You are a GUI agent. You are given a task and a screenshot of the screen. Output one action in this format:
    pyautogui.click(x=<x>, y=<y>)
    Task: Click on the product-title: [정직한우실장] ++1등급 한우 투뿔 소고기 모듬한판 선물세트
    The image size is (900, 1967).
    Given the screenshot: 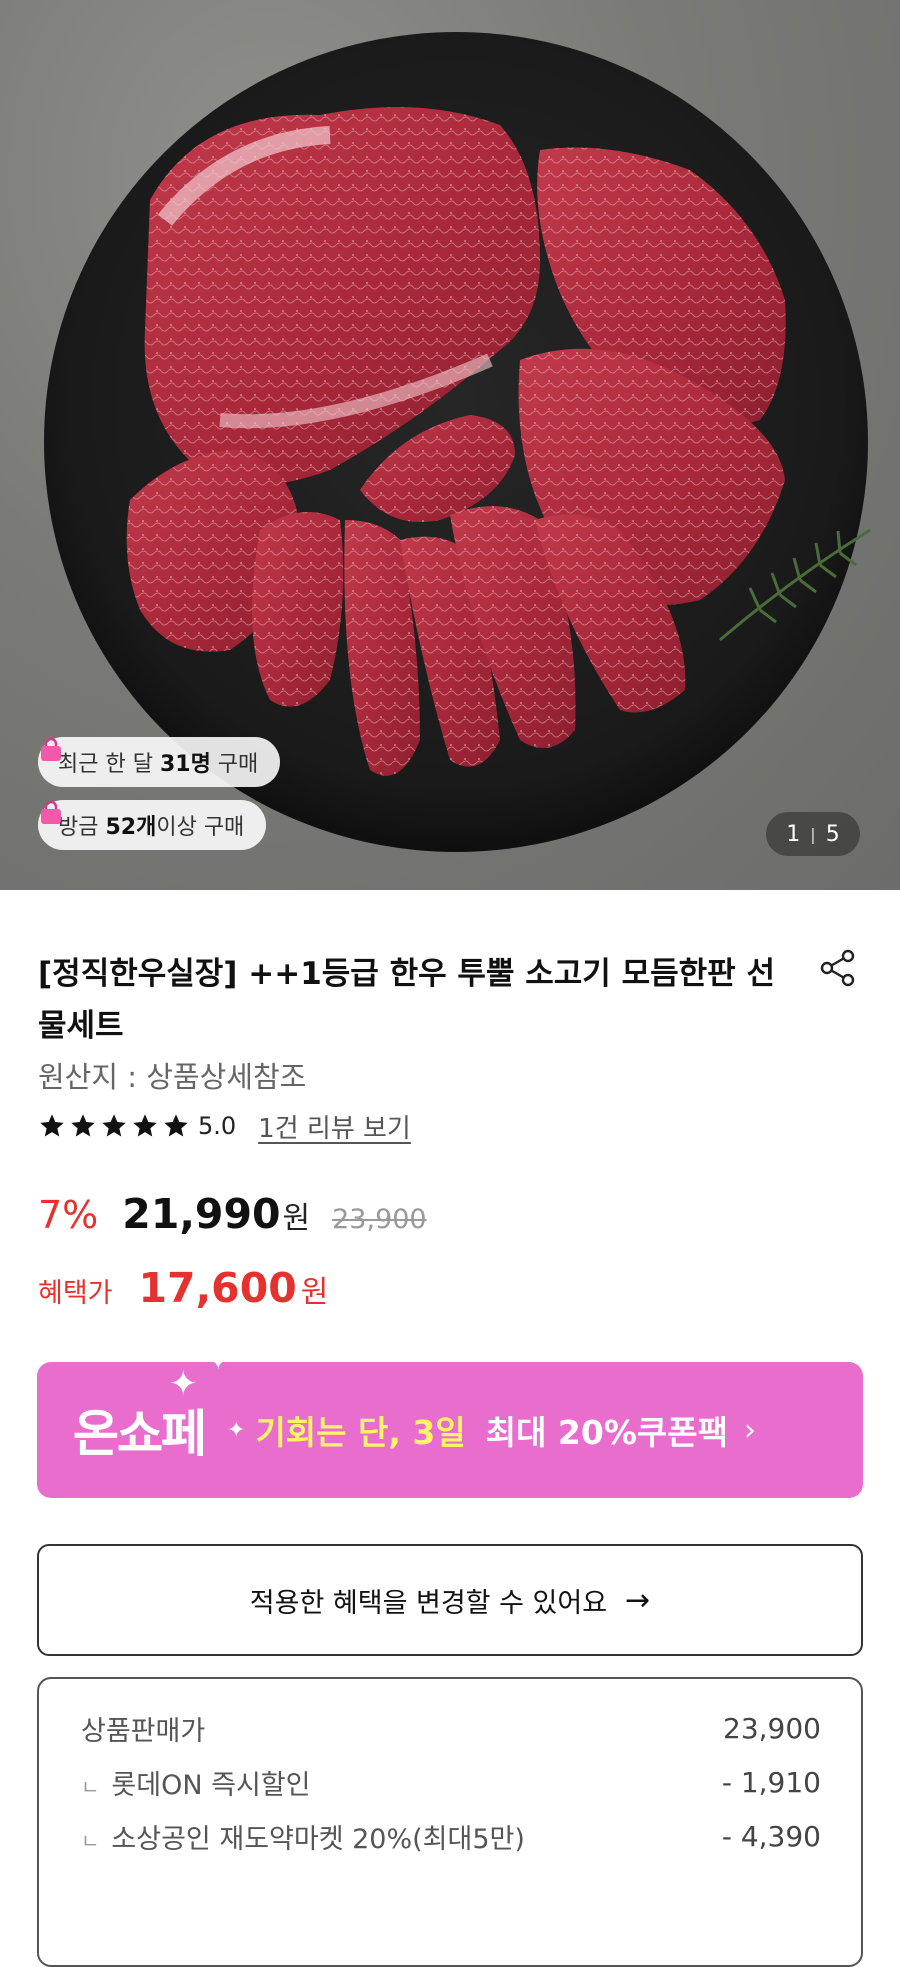 What is the action you would take?
    pyautogui.click(x=407, y=1000)
    